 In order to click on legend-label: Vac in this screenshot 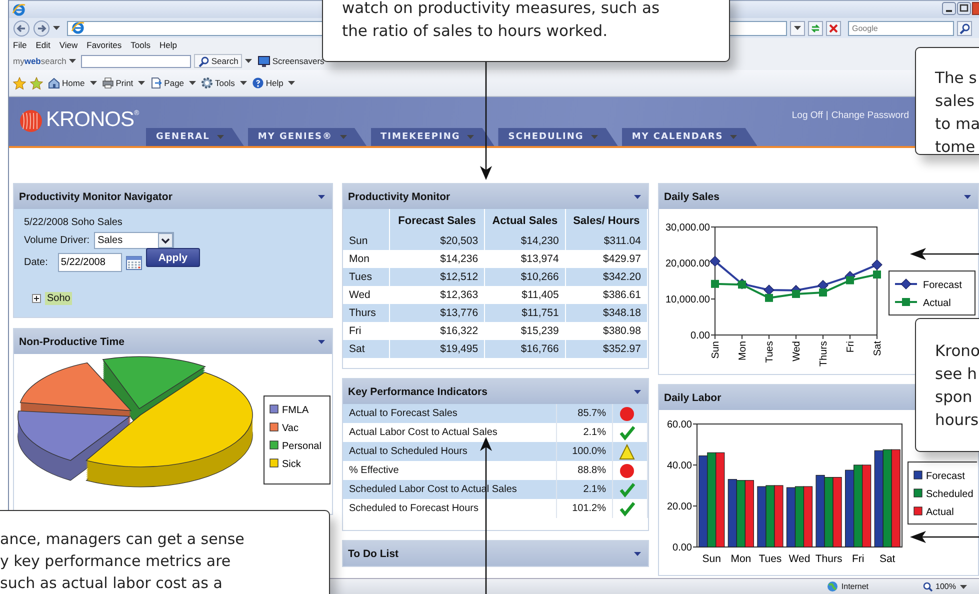, I will do `click(290, 428)`.